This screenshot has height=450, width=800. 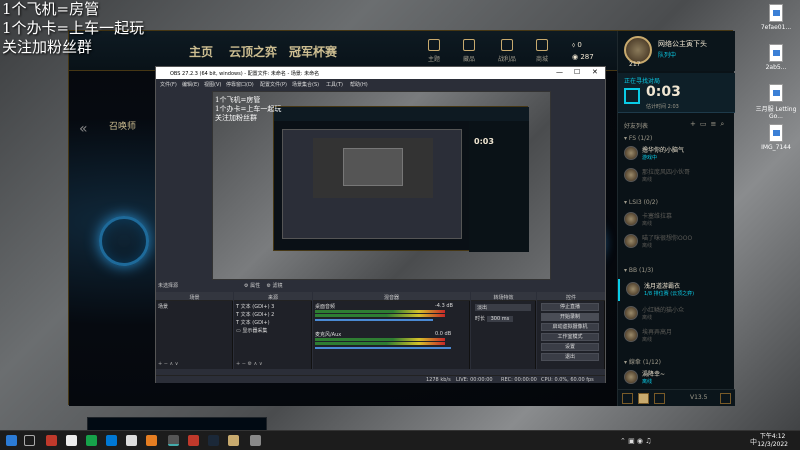 I want to click on friend-item: 喵了咪很想你OOO 离线, so click(x=676, y=242).